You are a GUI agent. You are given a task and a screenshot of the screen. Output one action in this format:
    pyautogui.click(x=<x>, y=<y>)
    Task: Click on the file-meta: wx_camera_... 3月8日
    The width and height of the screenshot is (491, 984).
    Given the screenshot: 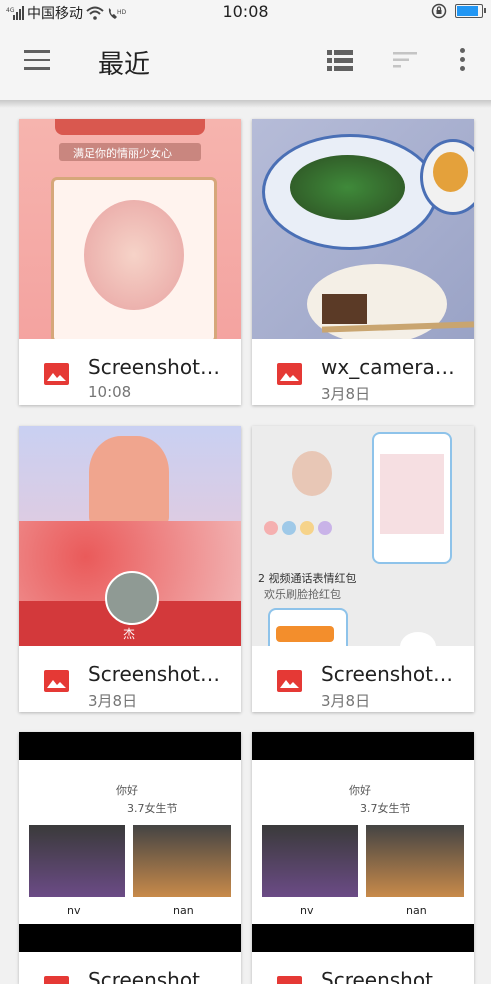 What is the action you would take?
    pyautogui.click(x=363, y=372)
    